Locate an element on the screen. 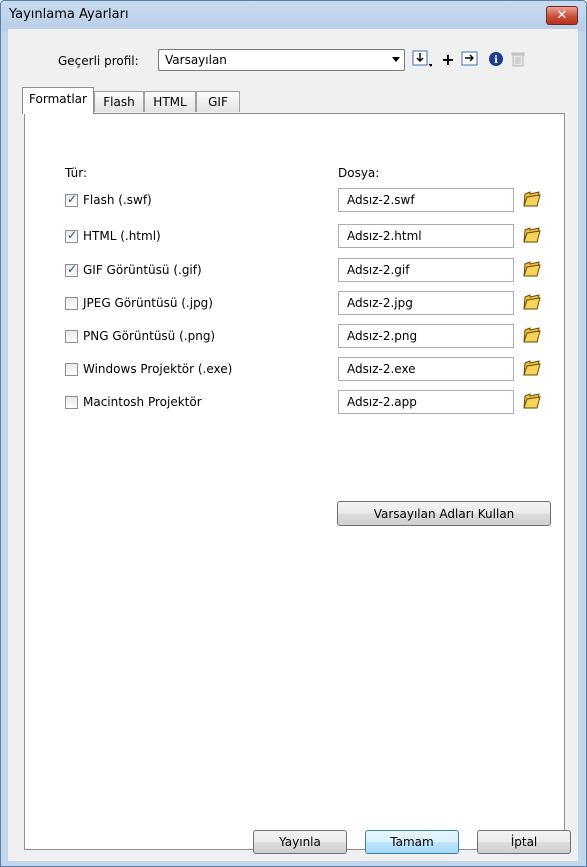  format-label: Macintosh Projektör is located at coordinates (142, 402).